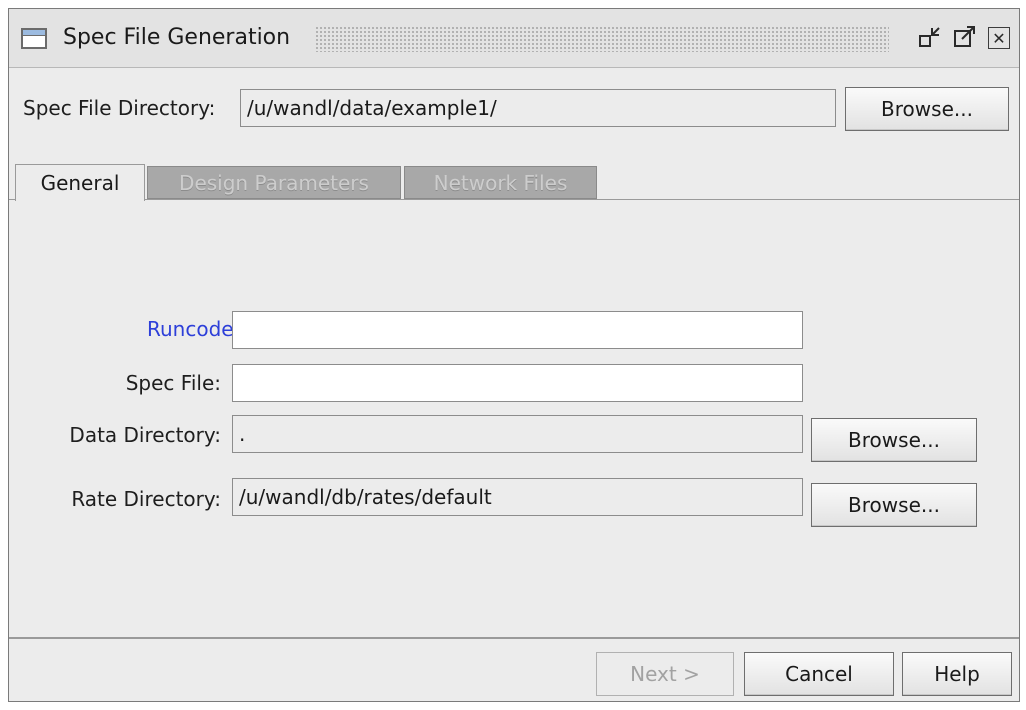  What do you see at coordinates (602, 39) in the screenshot?
I see `title-bar-grip` at bounding box center [602, 39].